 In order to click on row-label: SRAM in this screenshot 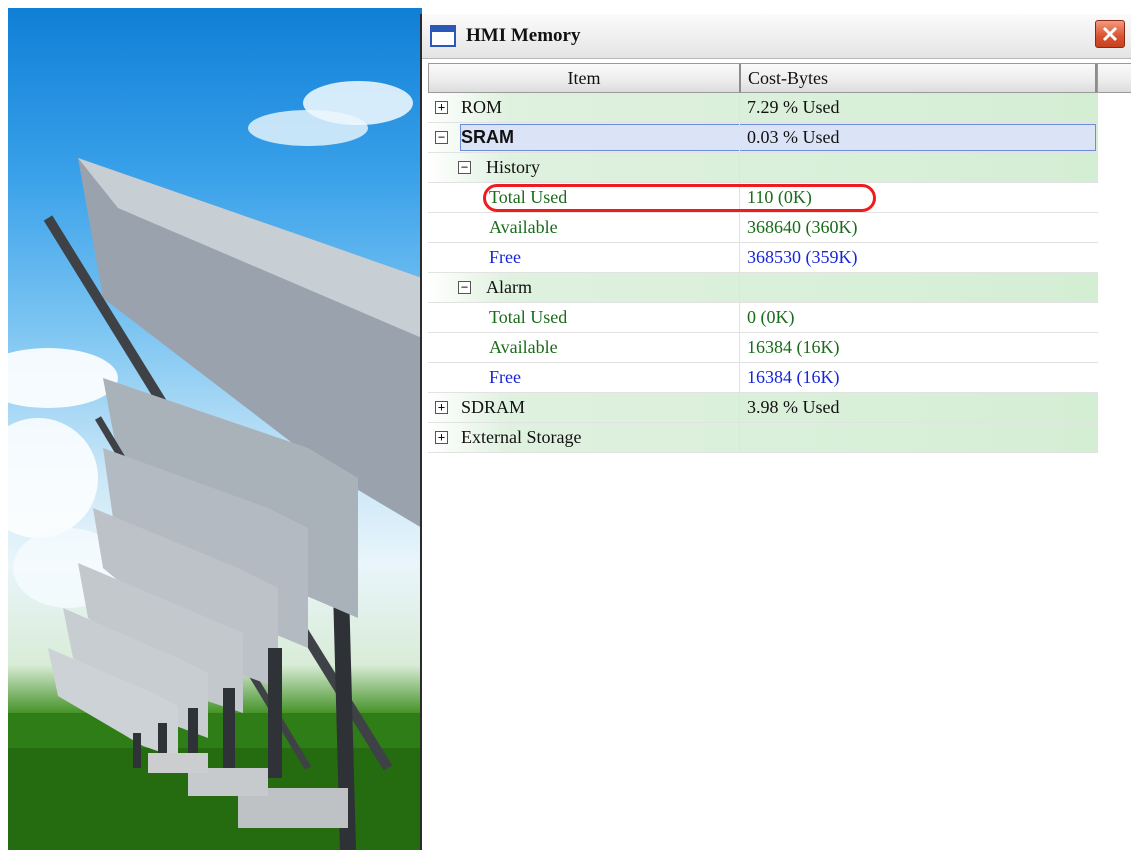, I will do `click(487, 137)`.